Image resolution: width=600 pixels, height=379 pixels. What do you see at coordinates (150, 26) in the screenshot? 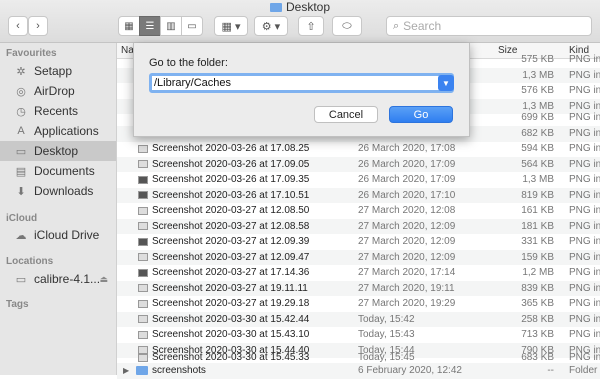
I see `list-view-button: ☰` at bounding box center [150, 26].